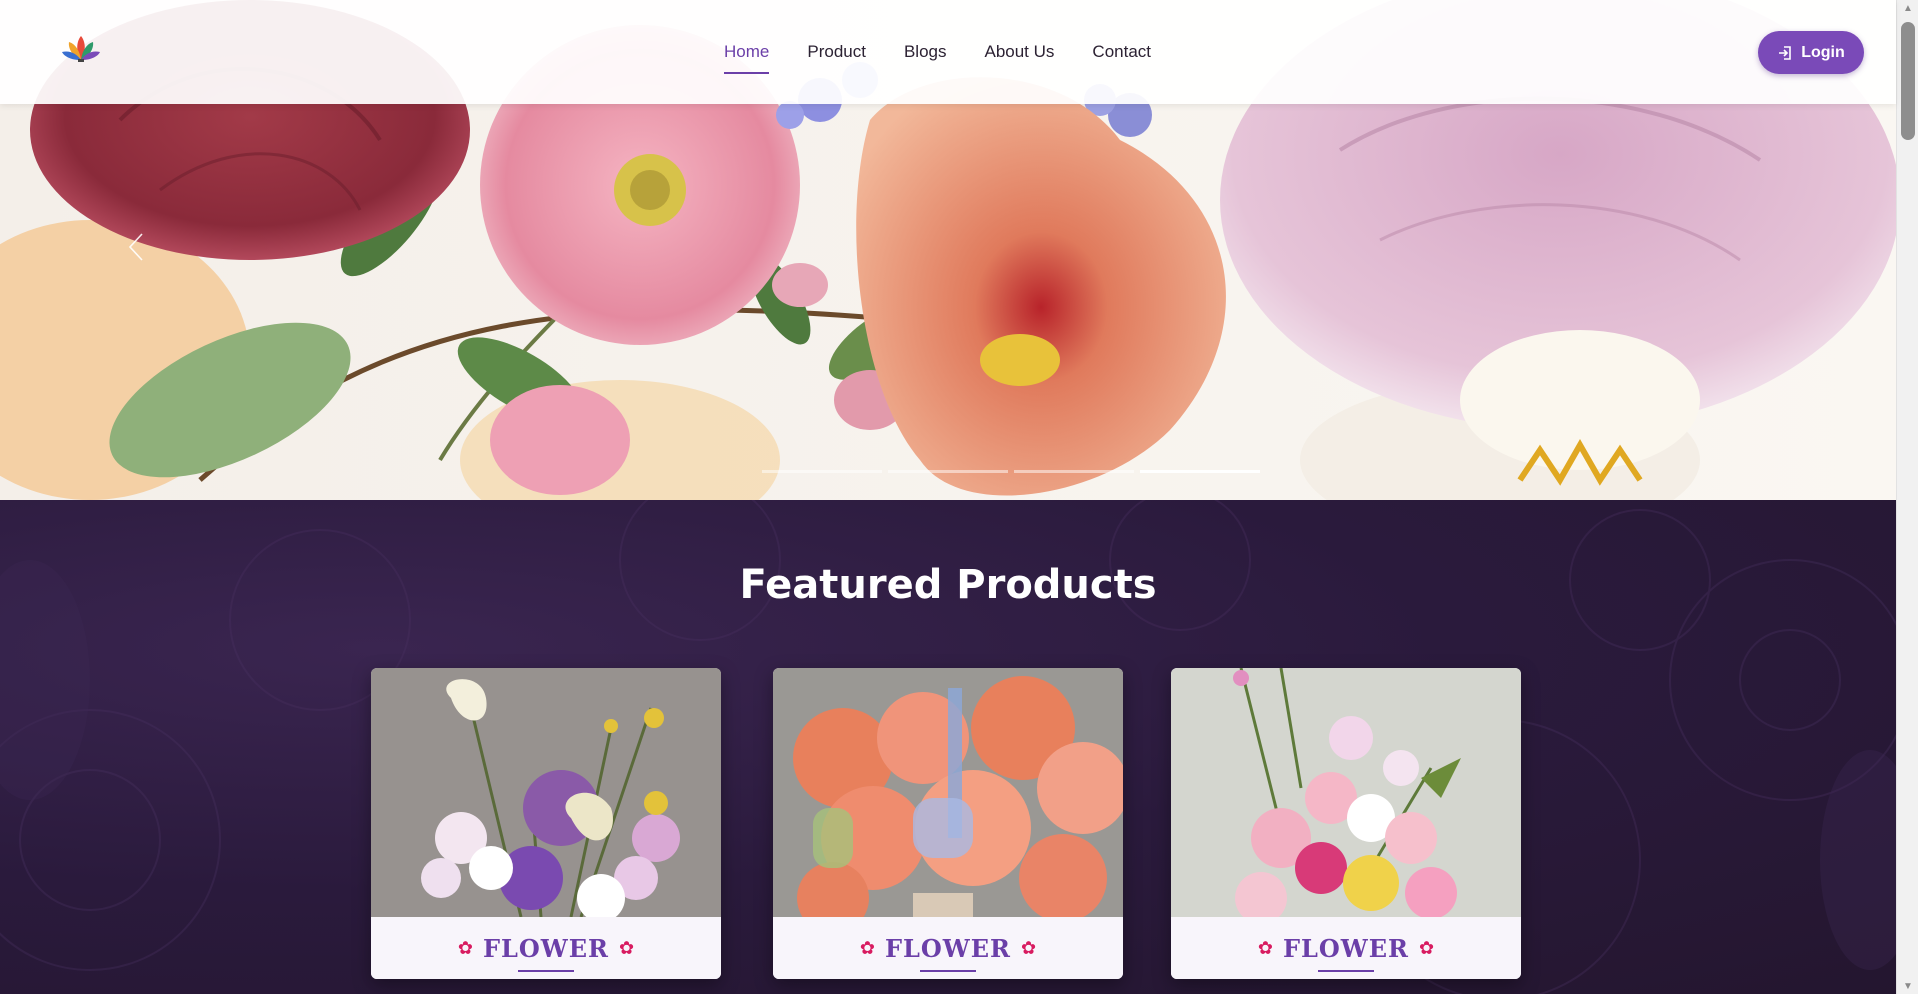 This screenshot has height=994, width=1918. What do you see at coordinates (747, 52) in the screenshot?
I see `nav-home: Home` at bounding box center [747, 52].